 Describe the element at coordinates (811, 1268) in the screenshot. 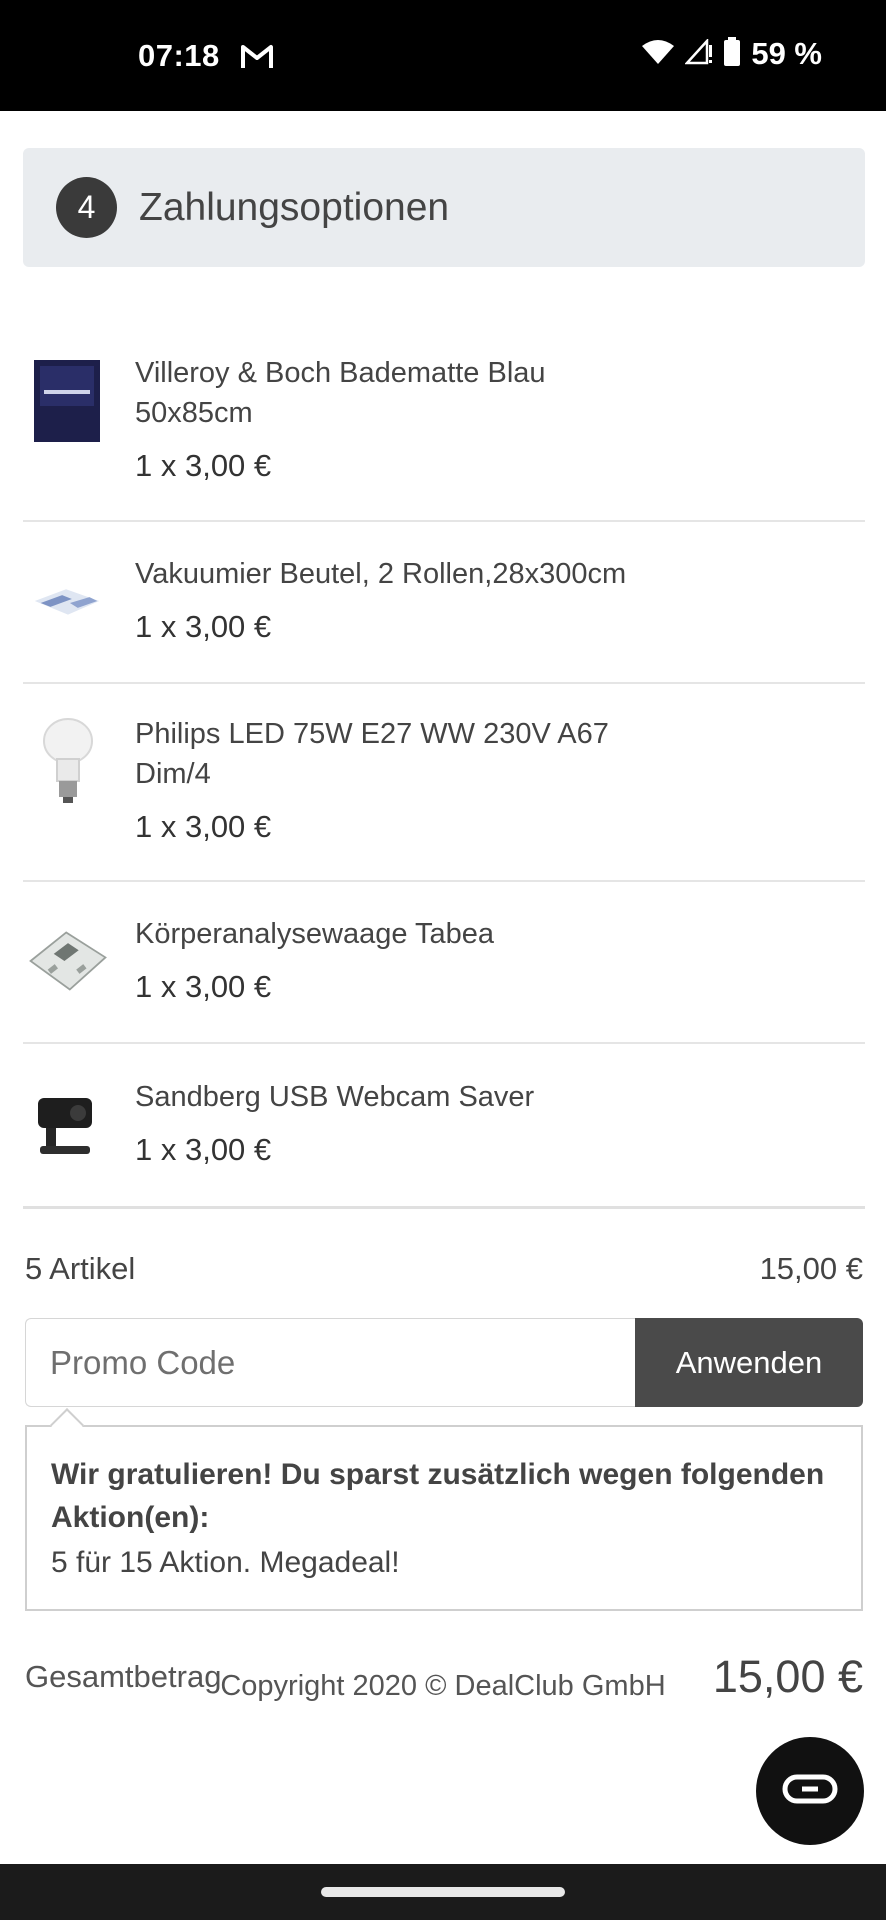

I see `items-subtotal: 15,00 €` at that location.